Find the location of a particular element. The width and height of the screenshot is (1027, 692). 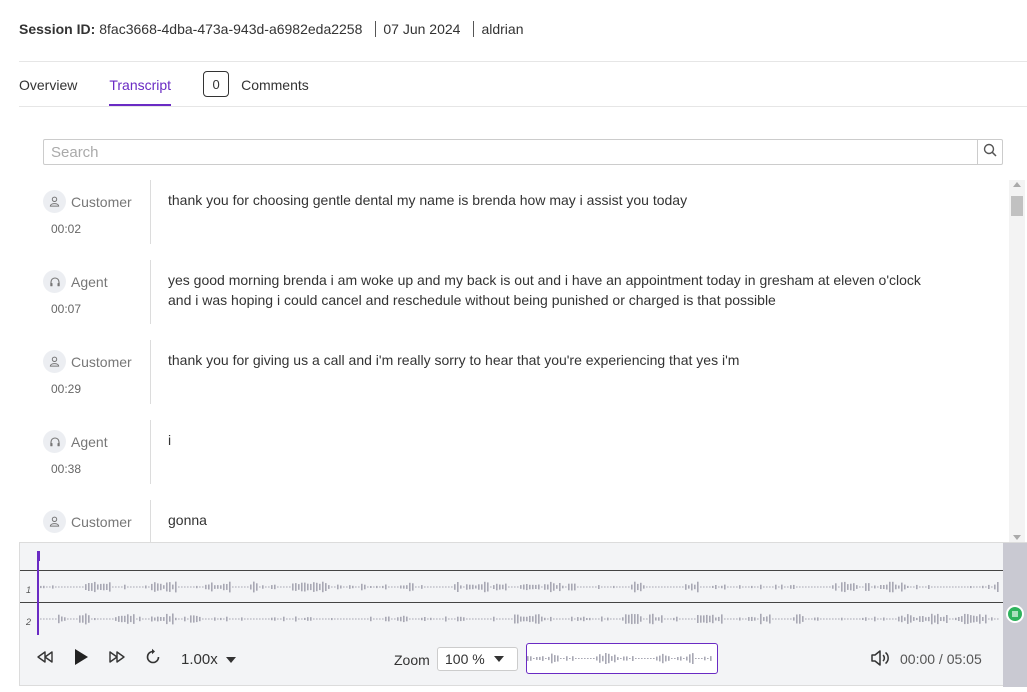

fast-forward-button is located at coordinates (117, 659).